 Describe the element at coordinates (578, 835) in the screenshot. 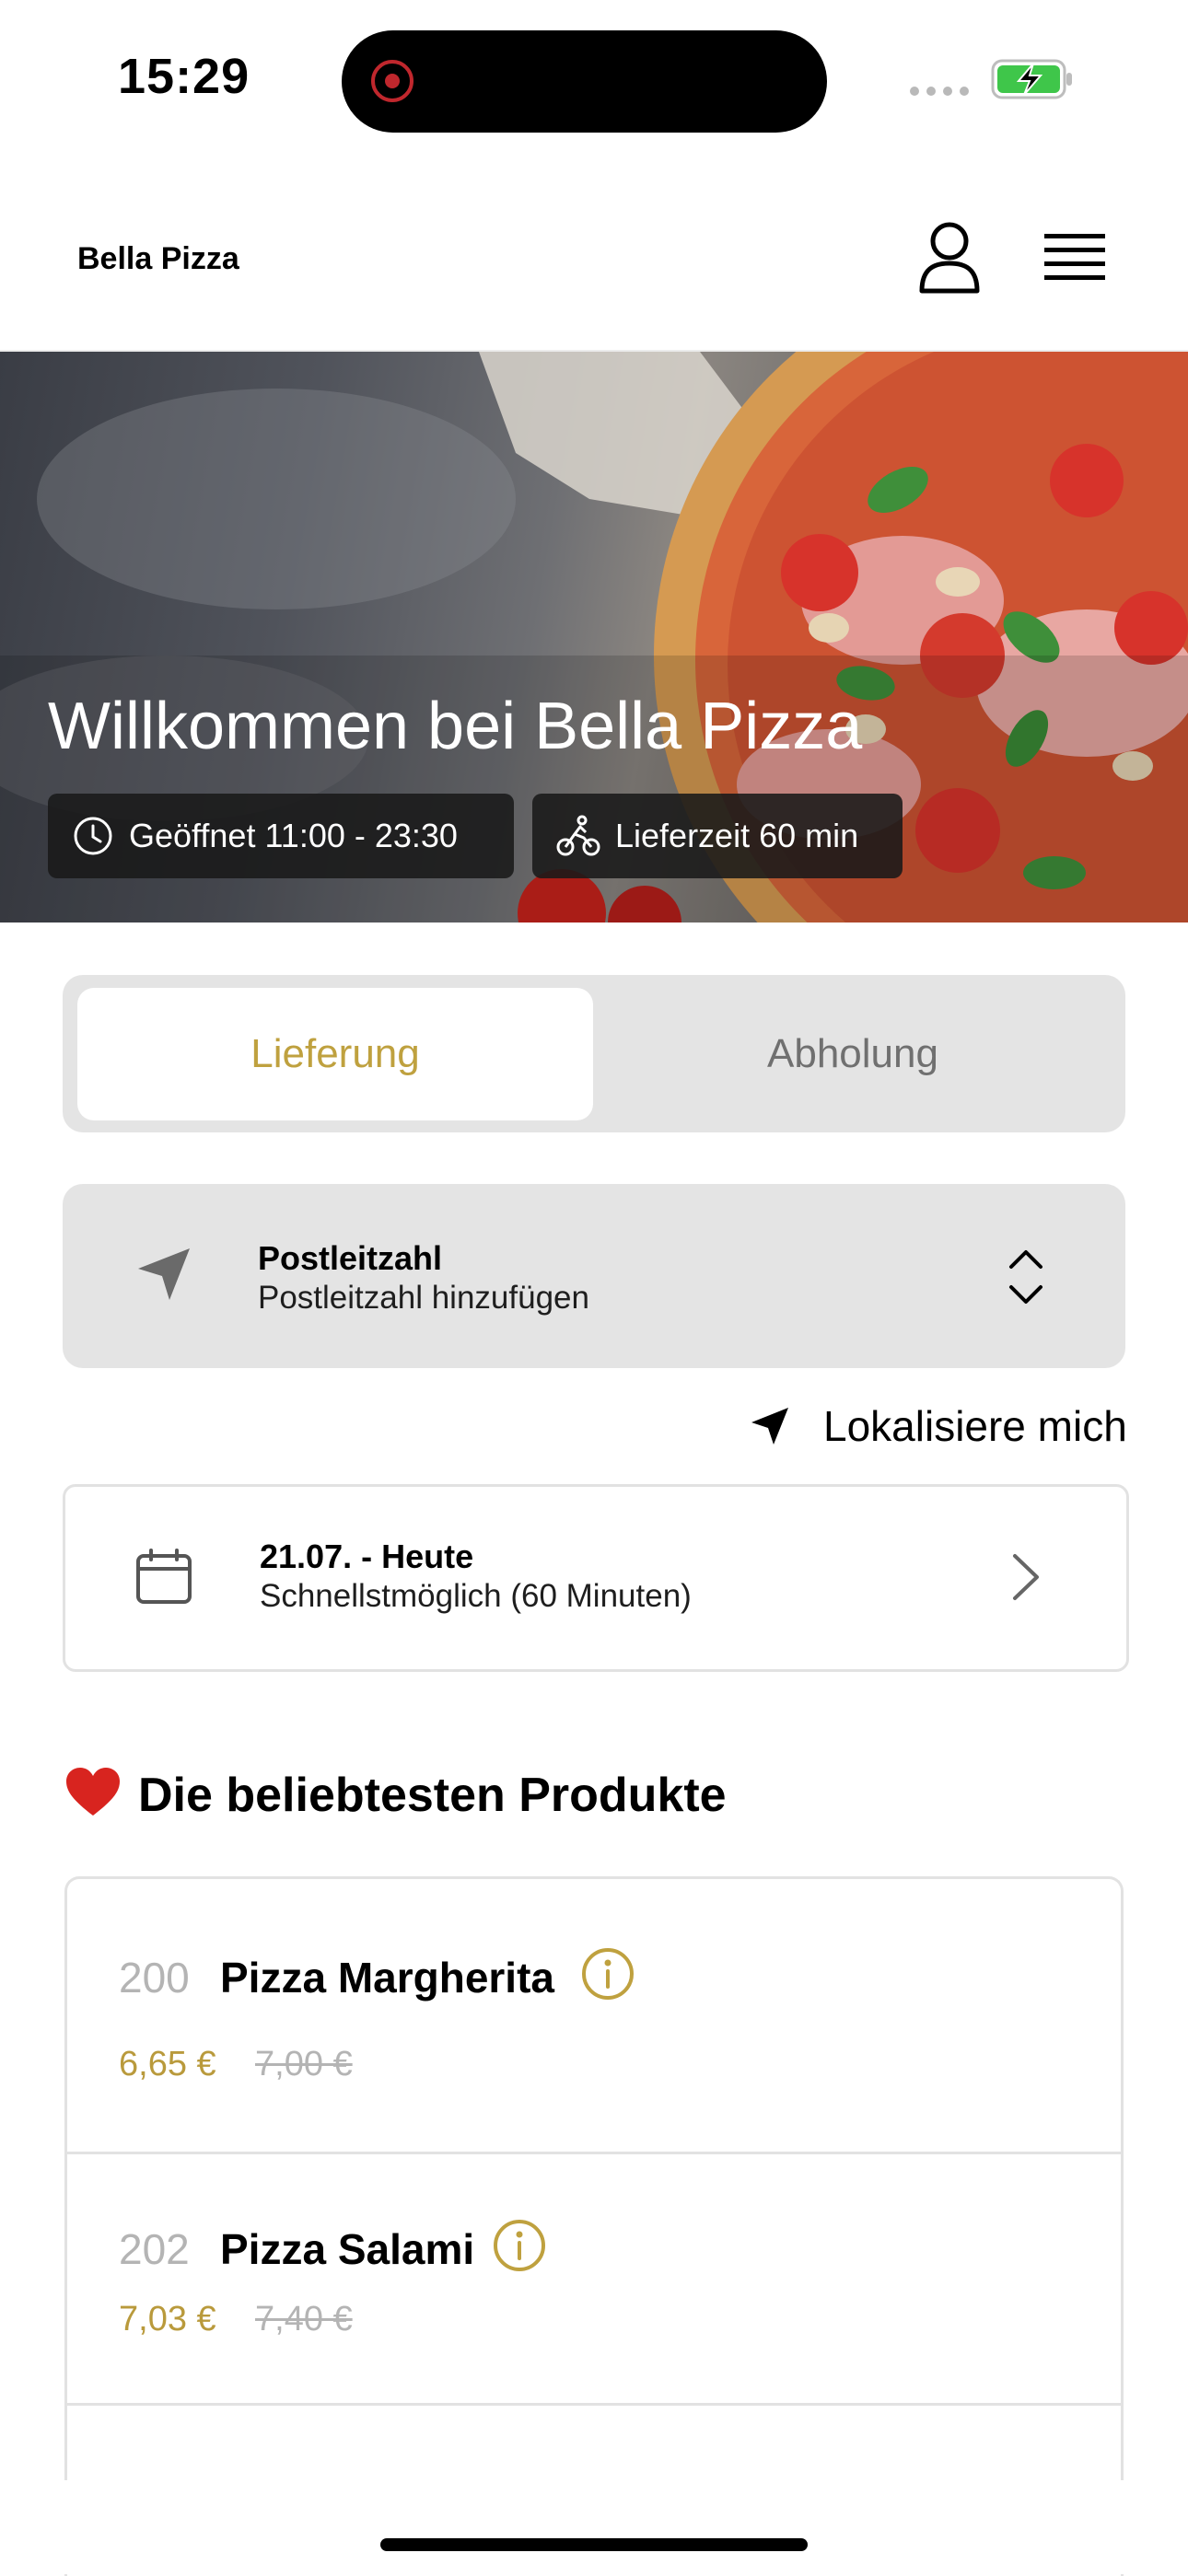

I see `bicycle-courier-icon` at that location.